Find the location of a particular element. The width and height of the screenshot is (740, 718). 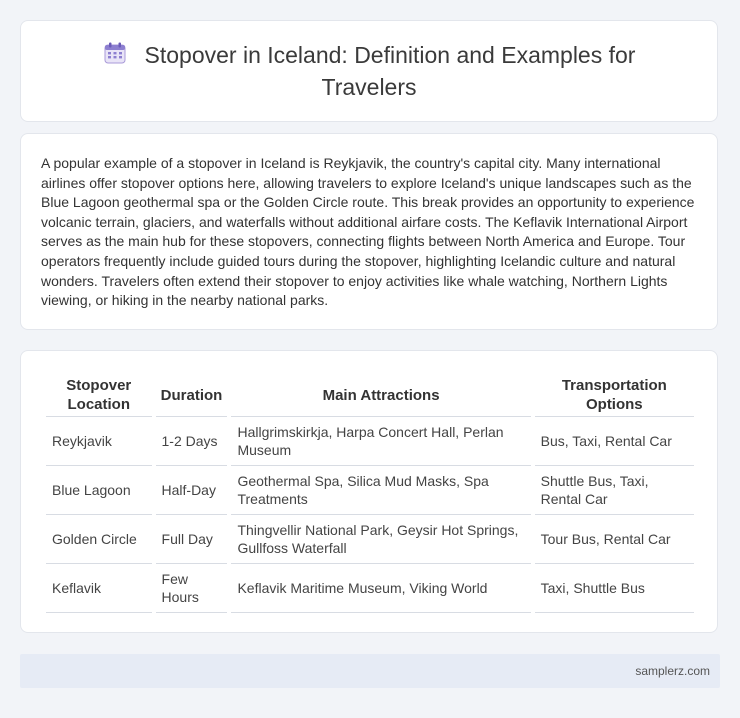

footer-bar: samplerz.com is located at coordinates (370, 671).